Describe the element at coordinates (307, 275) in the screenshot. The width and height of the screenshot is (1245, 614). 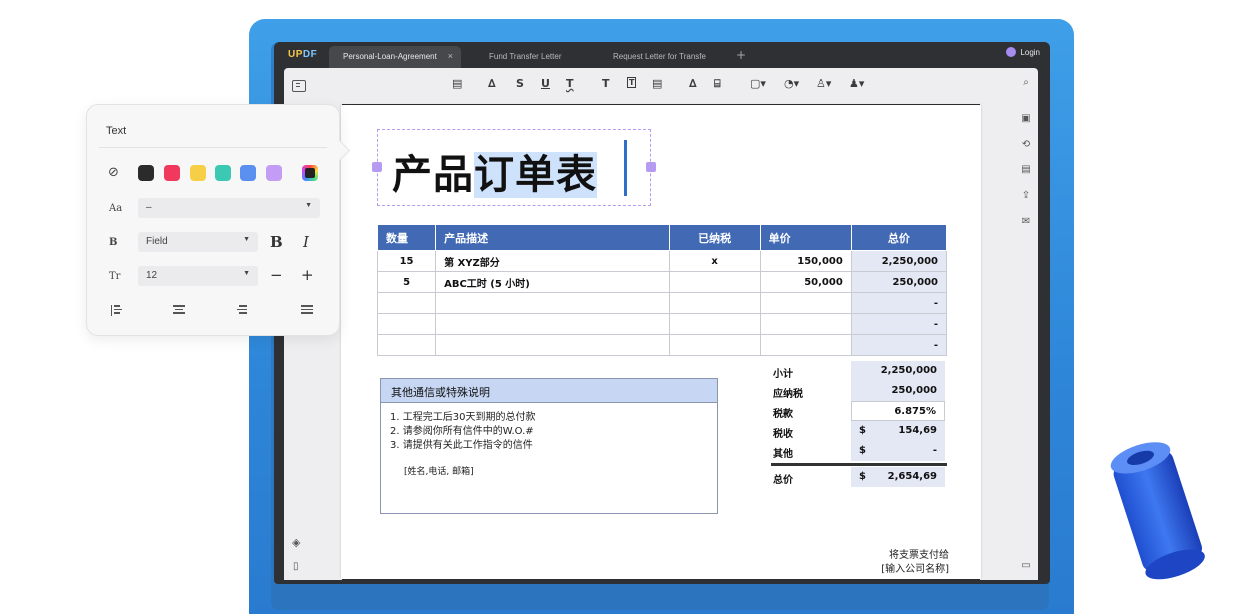
I see `increase-size-button: +` at that location.